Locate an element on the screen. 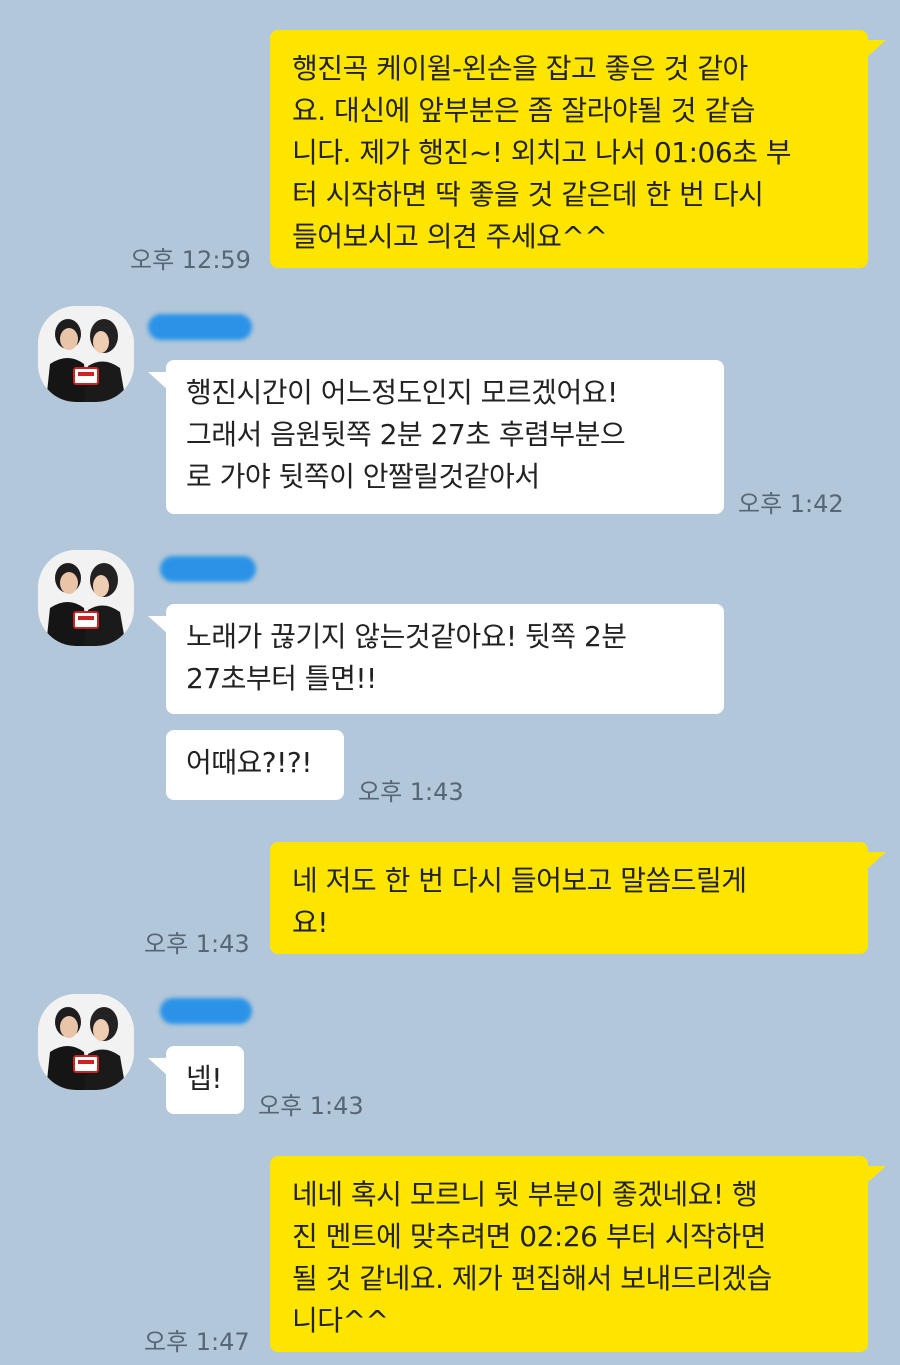 This screenshot has height=1365, width=900. incoming-message-bubble: 넵! is located at coordinates (205, 1080).